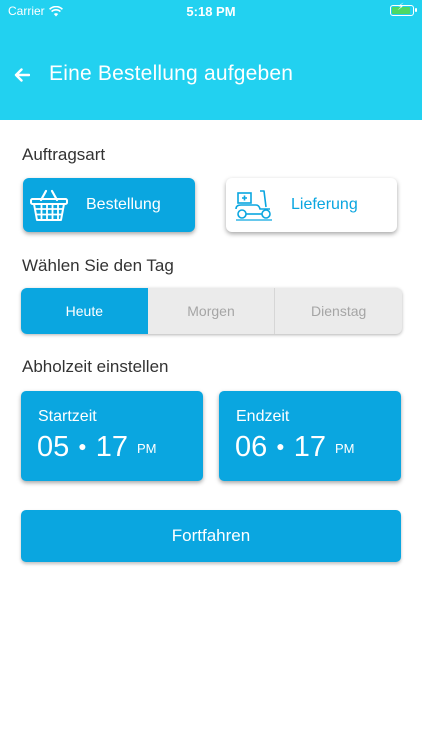  What do you see at coordinates (253, 205) in the screenshot?
I see `delivery-scooter-icon` at bounding box center [253, 205].